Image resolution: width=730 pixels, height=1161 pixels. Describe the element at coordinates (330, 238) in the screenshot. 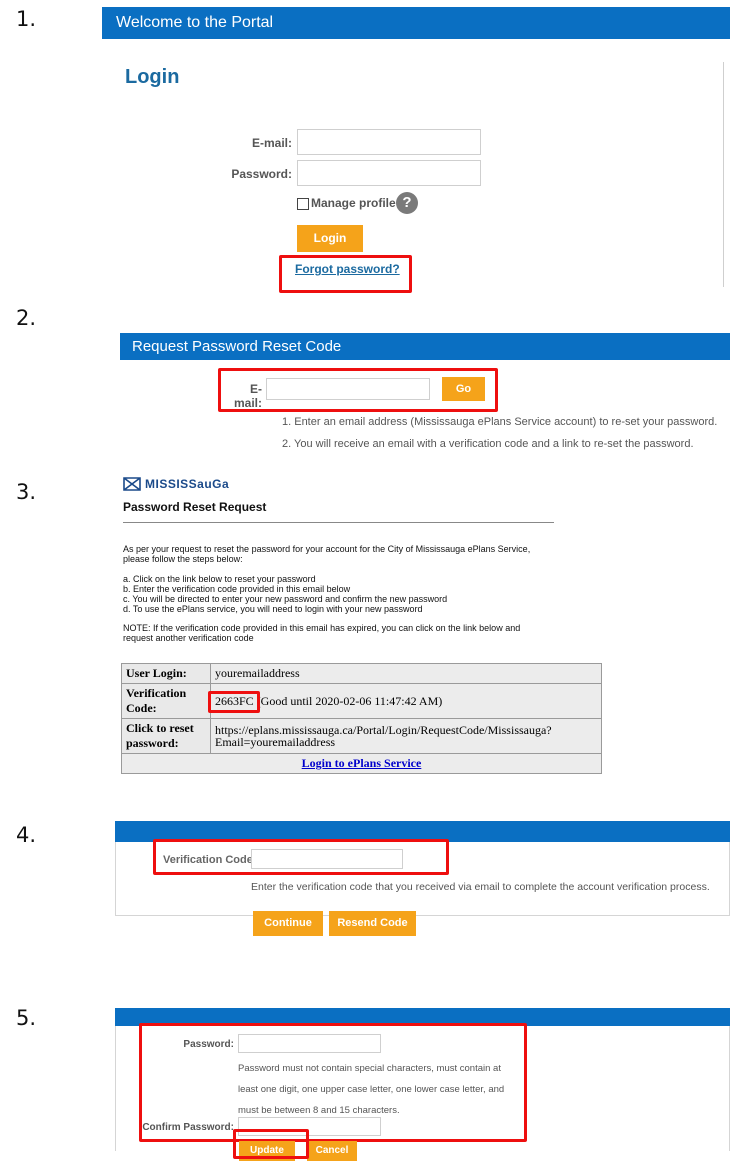

I see `login-button: Login` at that location.